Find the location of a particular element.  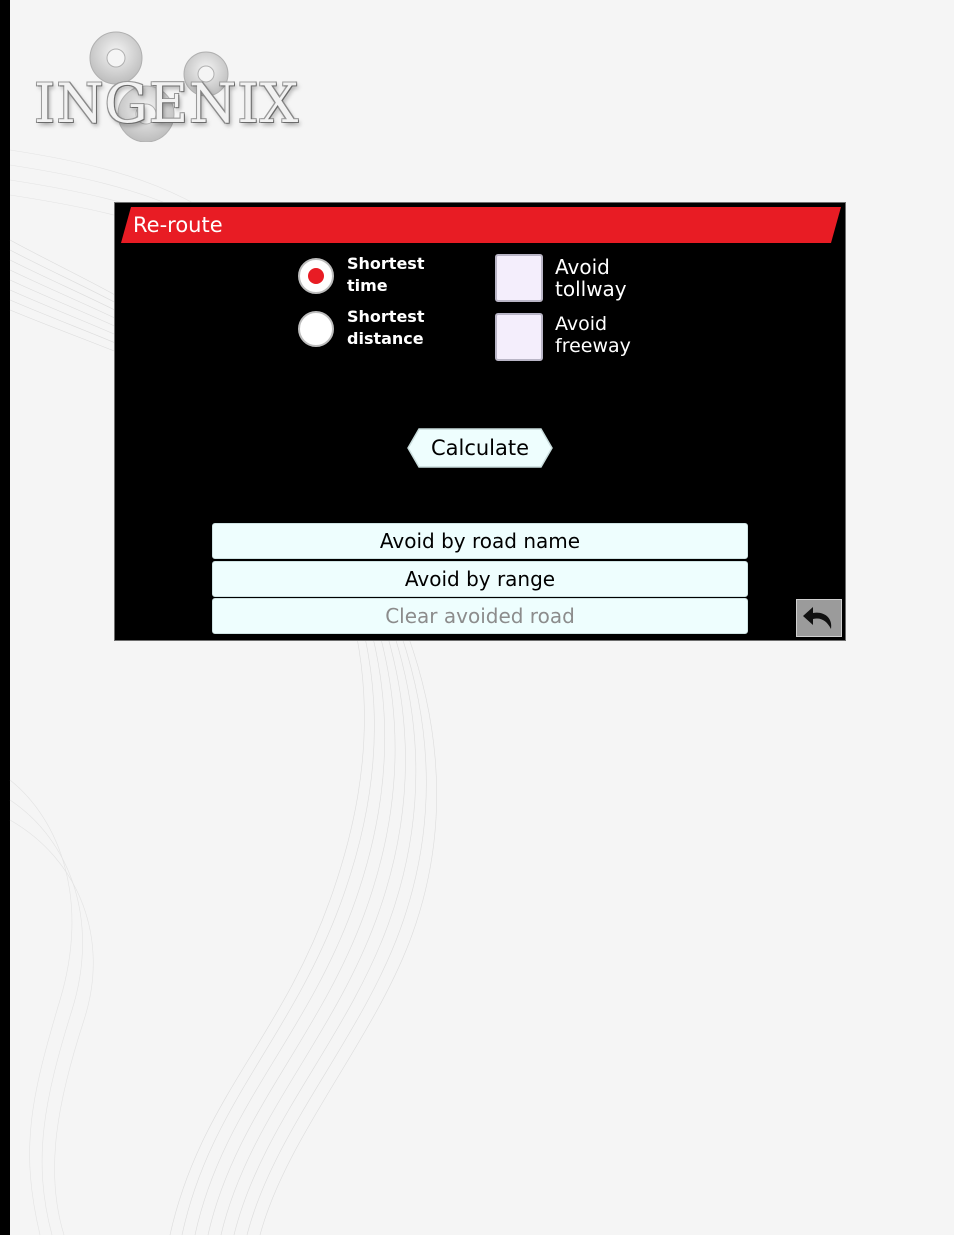

radio-selected-dot is located at coordinates (316, 276).